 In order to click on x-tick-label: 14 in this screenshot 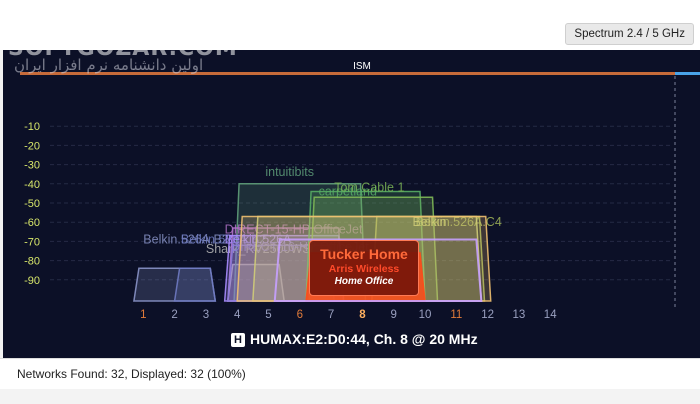, I will do `click(550, 315)`.